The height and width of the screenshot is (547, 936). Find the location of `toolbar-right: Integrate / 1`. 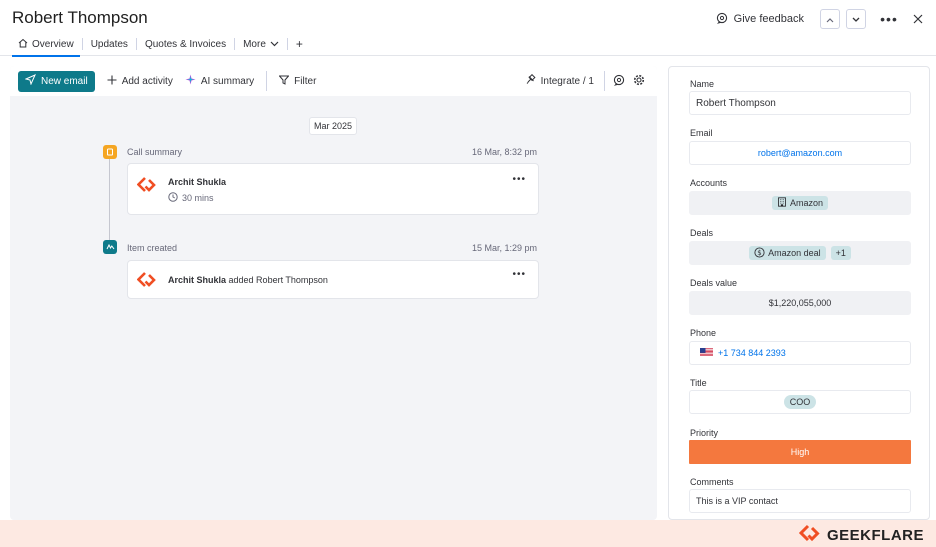

toolbar-right: Integrate / 1 is located at coordinates (585, 81).